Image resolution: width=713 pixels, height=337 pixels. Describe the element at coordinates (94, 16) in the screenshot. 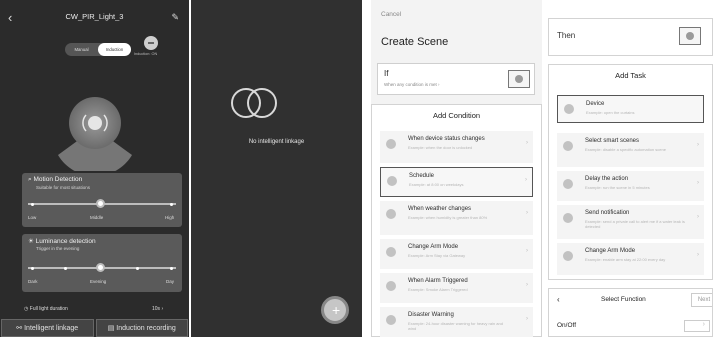

I see `device-title: CW_PIR_Light_3` at that location.